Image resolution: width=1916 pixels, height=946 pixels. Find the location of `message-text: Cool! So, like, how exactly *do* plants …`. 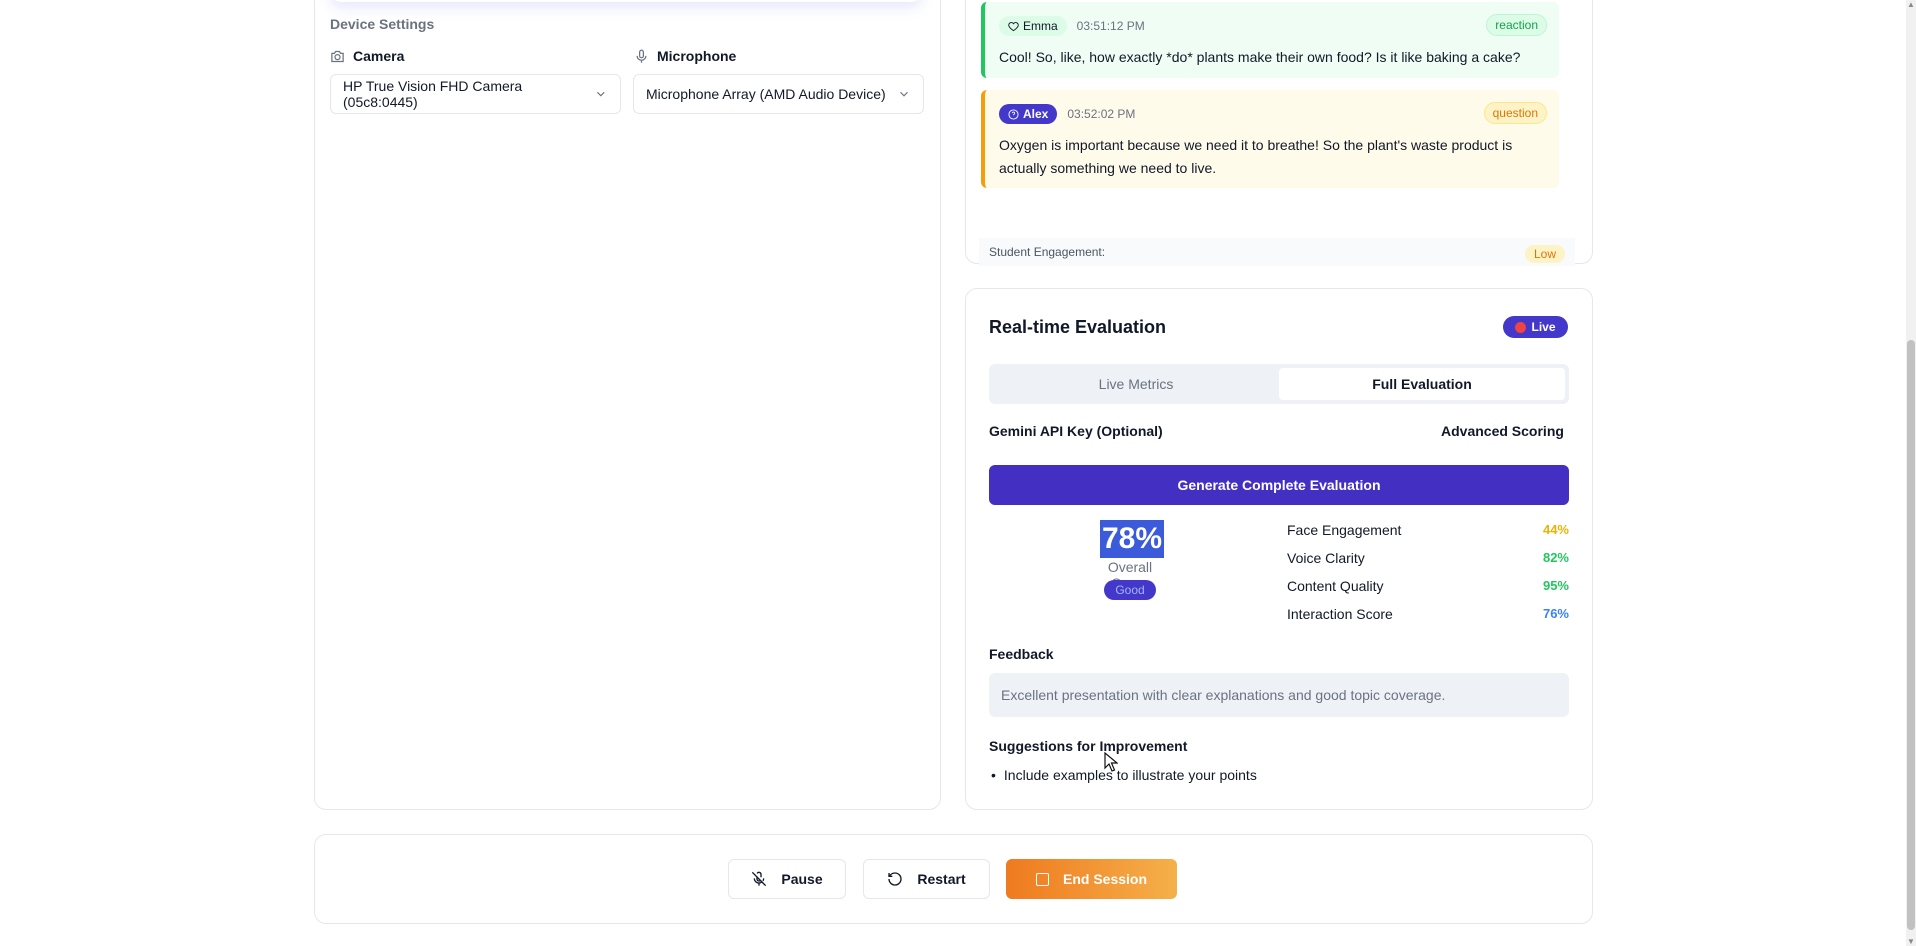

message-text: Cool! So, like, how exactly *do* plants … is located at coordinates (1260, 57).